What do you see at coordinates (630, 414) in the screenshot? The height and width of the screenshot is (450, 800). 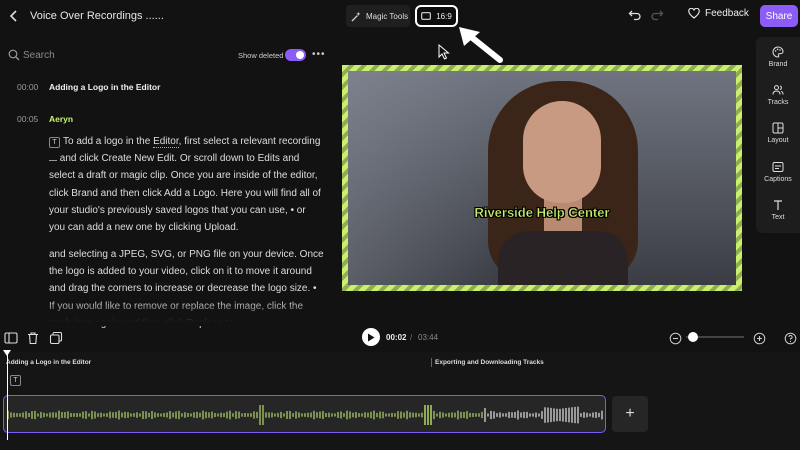 I see `add-track-button: +` at bounding box center [630, 414].